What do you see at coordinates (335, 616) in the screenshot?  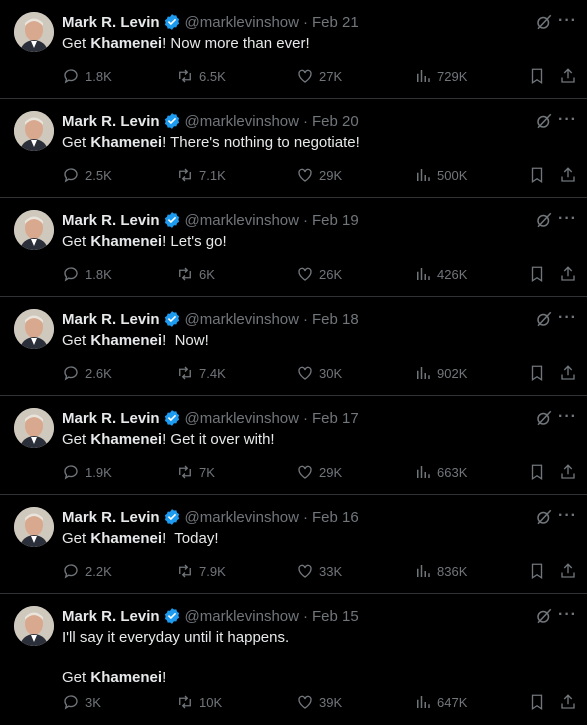 I see `tweet-date: Feb 15` at bounding box center [335, 616].